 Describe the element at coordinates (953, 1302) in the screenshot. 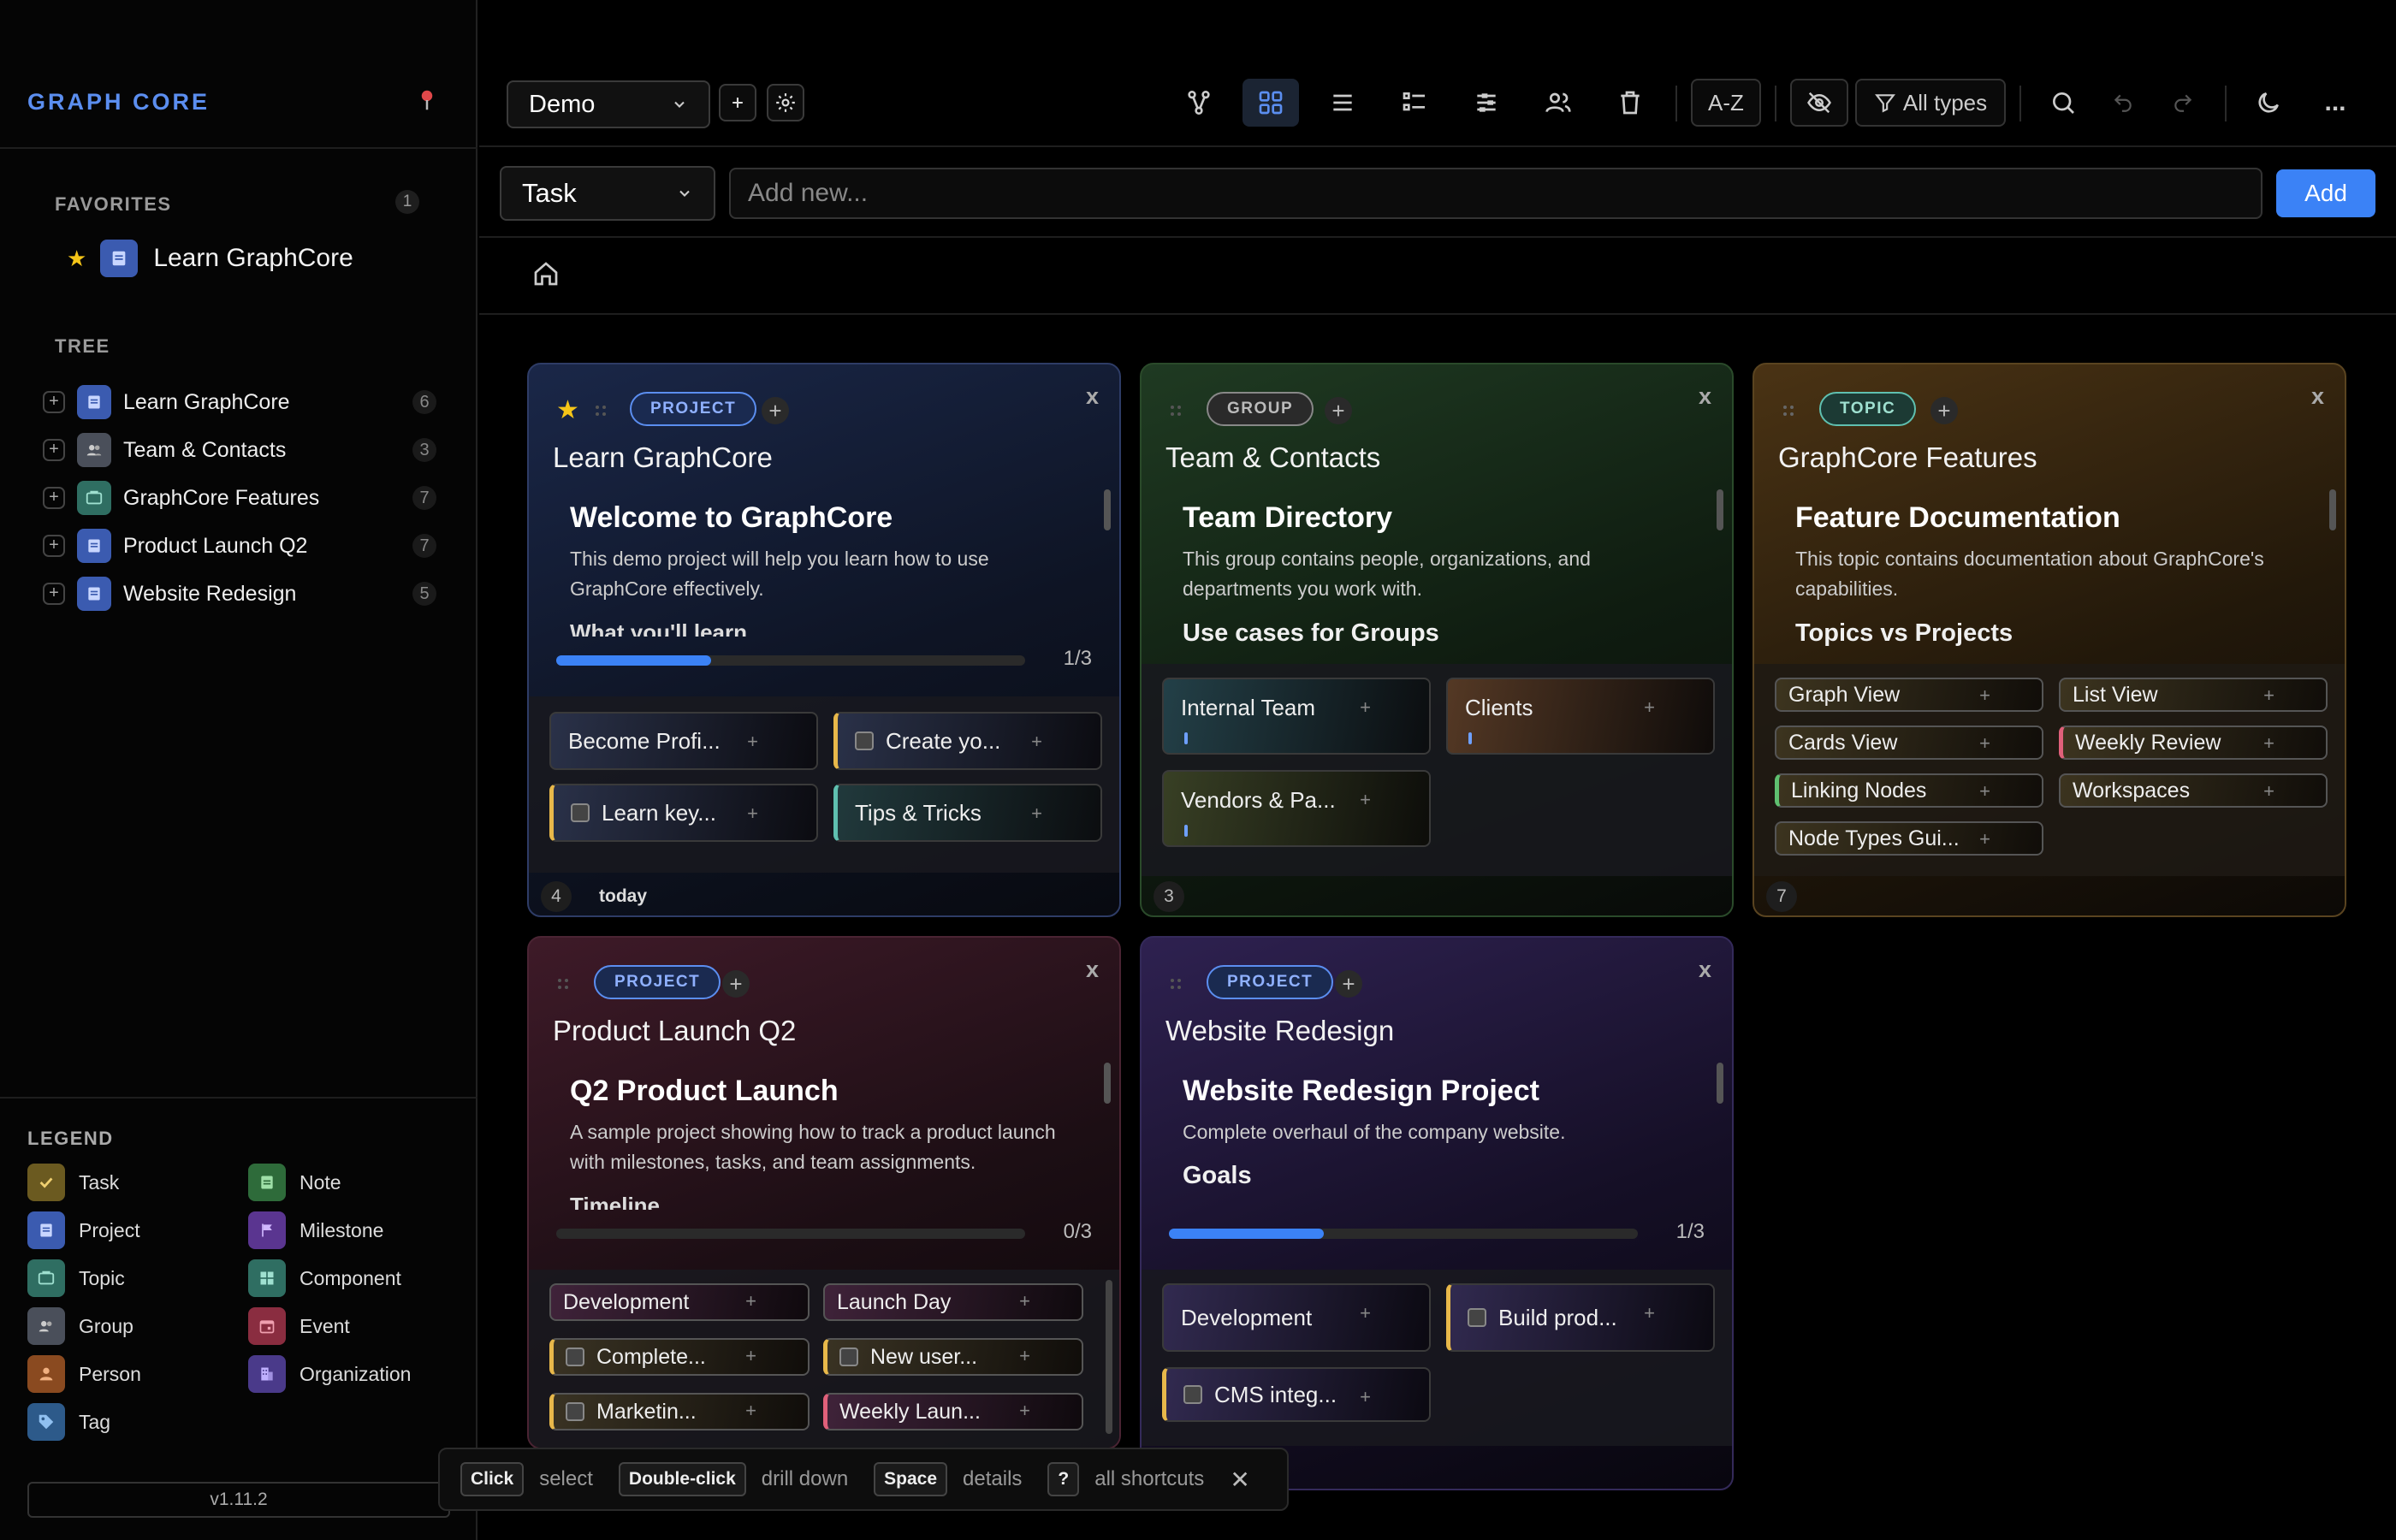

I see `child-item: Launch Day +` at that location.